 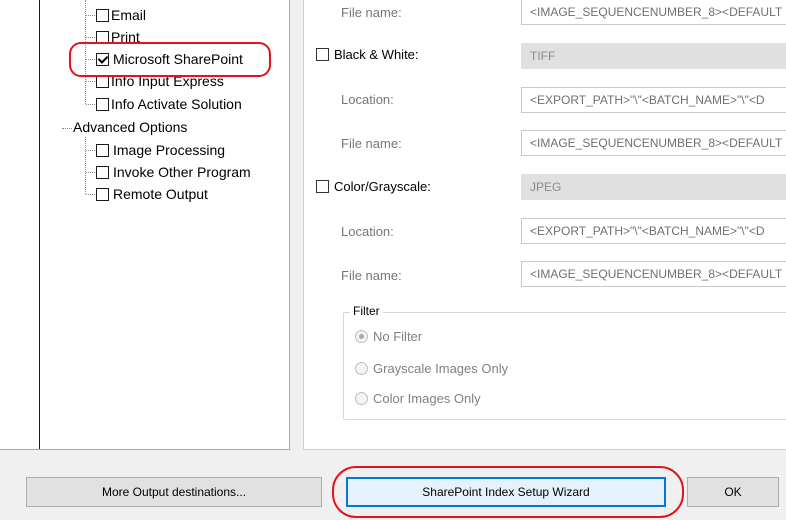 I want to click on tree-item-label: Info Input Express, so click(x=167, y=81).